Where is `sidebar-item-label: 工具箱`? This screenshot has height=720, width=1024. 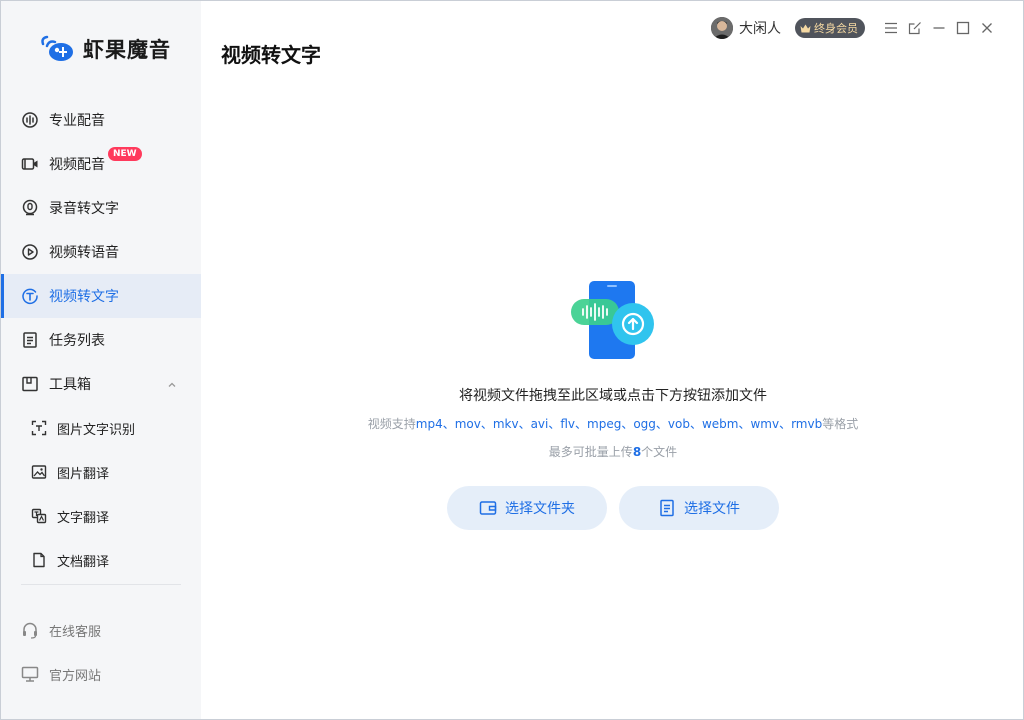
sidebar-item-label: 工具箱 is located at coordinates (70, 385).